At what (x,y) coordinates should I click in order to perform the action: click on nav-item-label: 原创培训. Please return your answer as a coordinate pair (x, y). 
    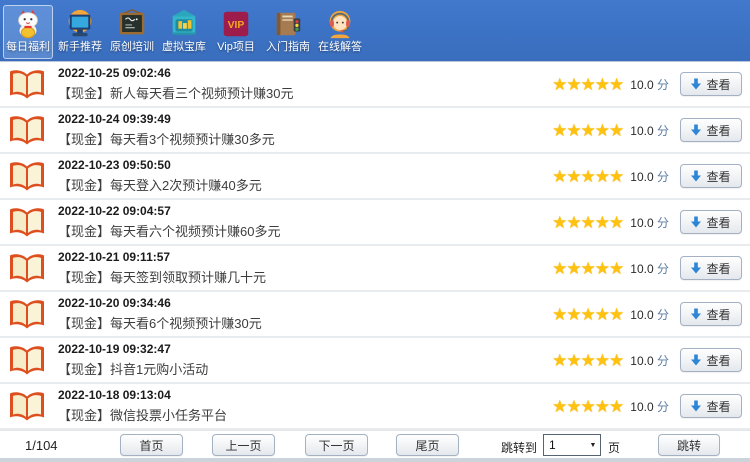
    Looking at the image, I should click on (132, 47).